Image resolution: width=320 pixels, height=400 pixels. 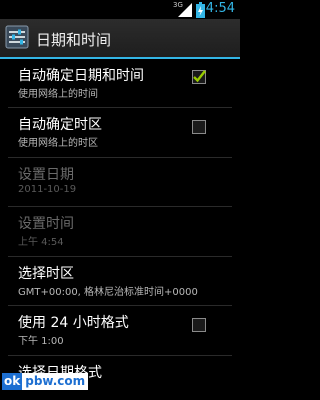 What do you see at coordinates (41, 341) in the screenshot?
I see `setting-subtitle: 下午 1:00` at bounding box center [41, 341].